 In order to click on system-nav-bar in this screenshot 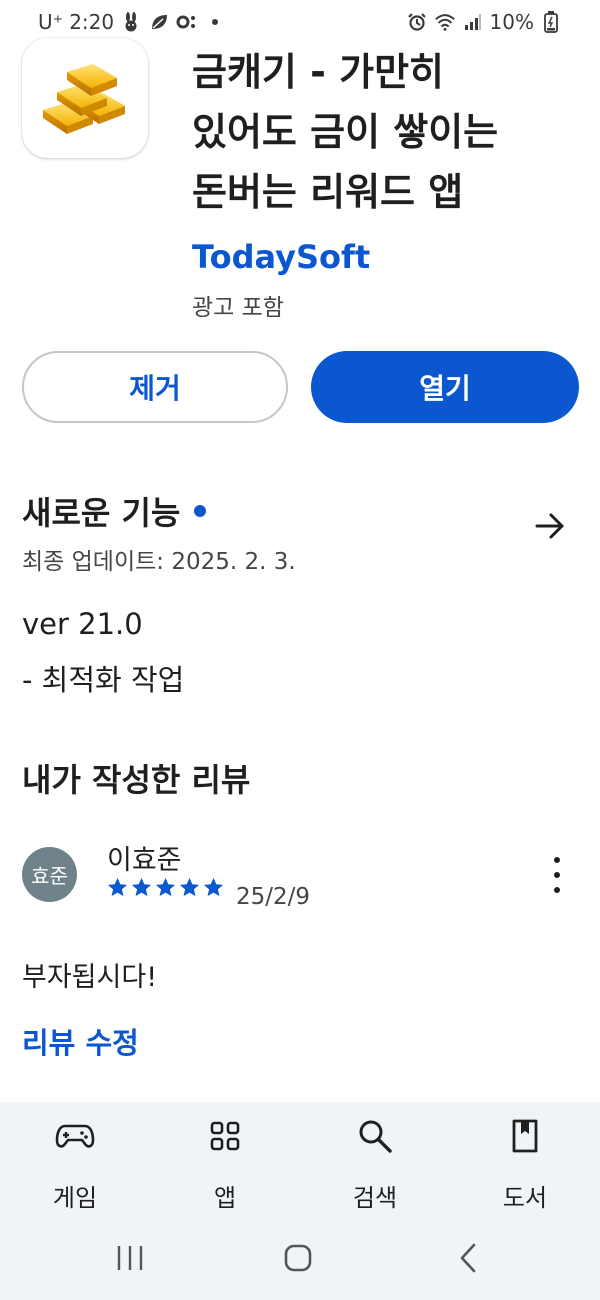, I will do `click(300, 1258)`.